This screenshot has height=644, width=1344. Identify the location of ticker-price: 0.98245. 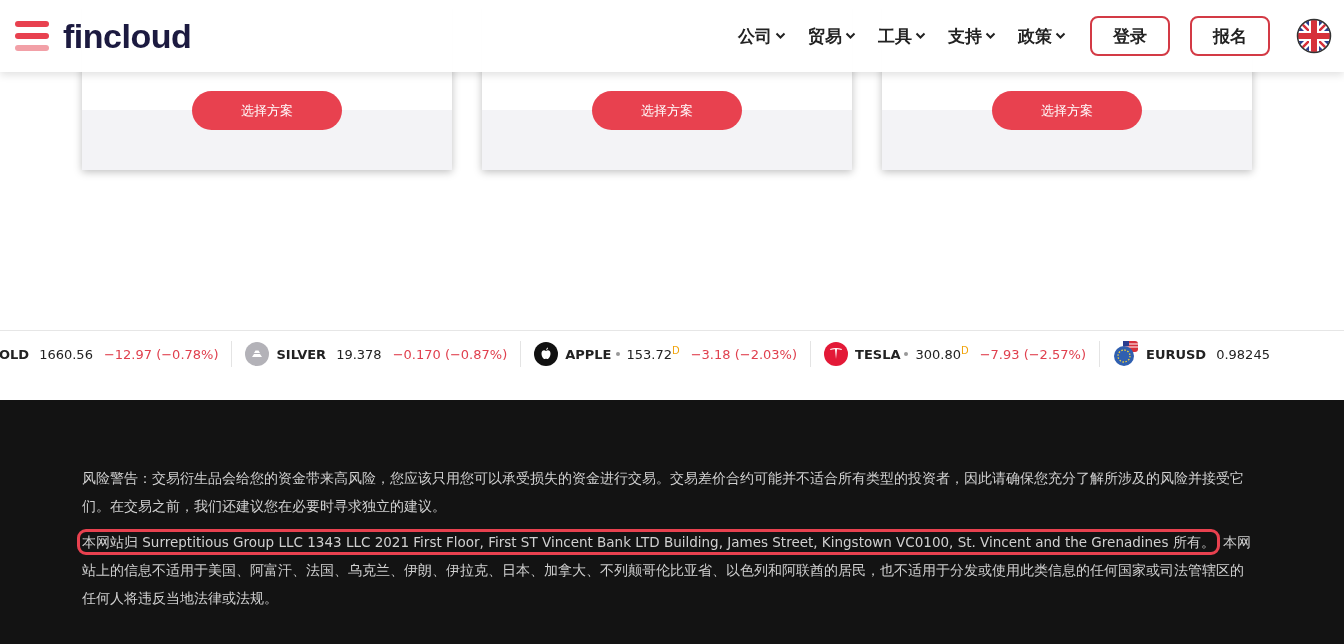
(1243, 354).